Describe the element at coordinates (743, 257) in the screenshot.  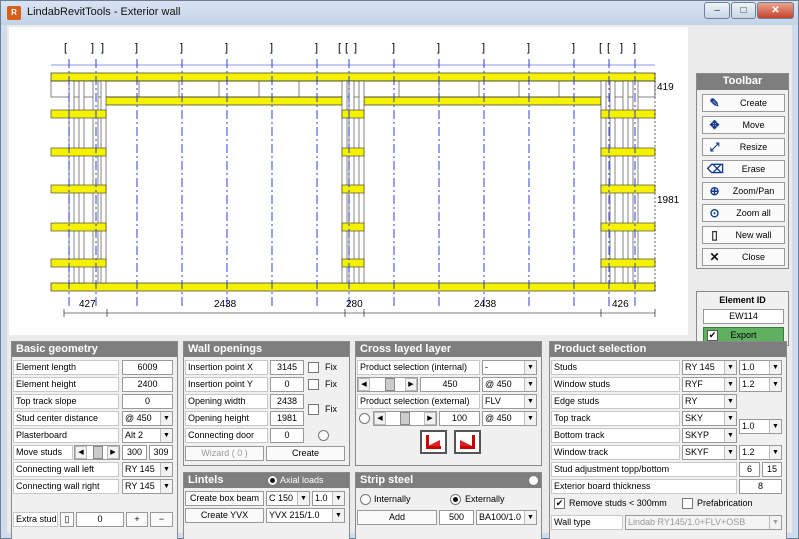
I see `close-button: ✕ Close` at that location.